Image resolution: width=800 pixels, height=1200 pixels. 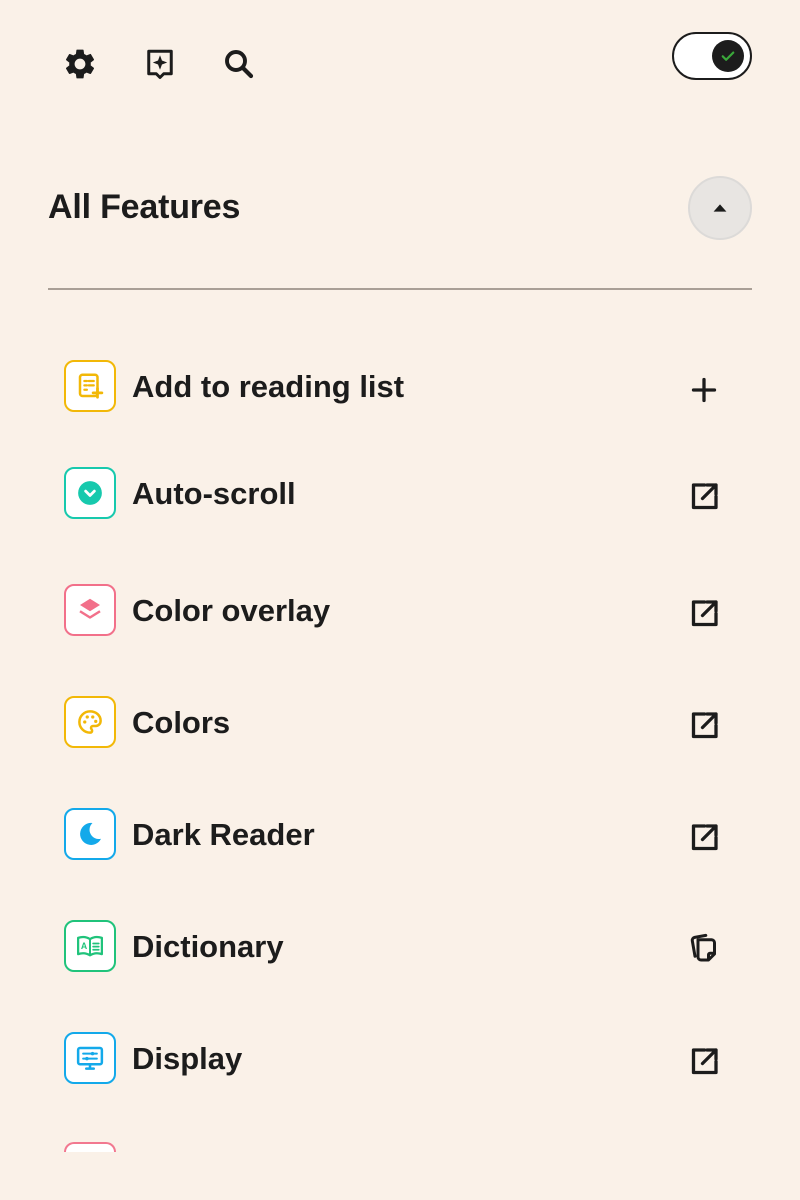 What do you see at coordinates (400, 1058) in the screenshot?
I see `feature-item-display: Display` at bounding box center [400, 1058].